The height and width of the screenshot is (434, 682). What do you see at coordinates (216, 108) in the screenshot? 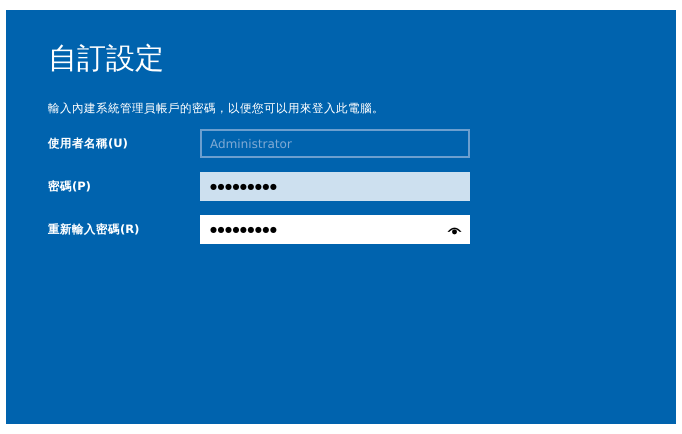
I see `instruction-text: 輸入內建系統管理員帳戶的密碼，以便您可以用來登入此電腦。` at bounding box center [216, 108].